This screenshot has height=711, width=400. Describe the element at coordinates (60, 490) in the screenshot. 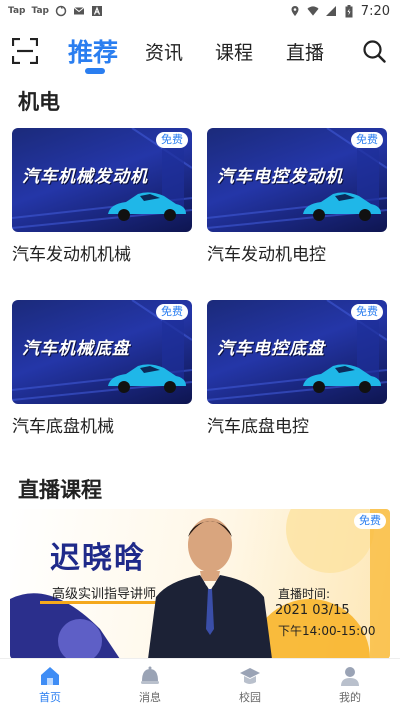

I see `section-title-live-courses: 直播课程` at that location.